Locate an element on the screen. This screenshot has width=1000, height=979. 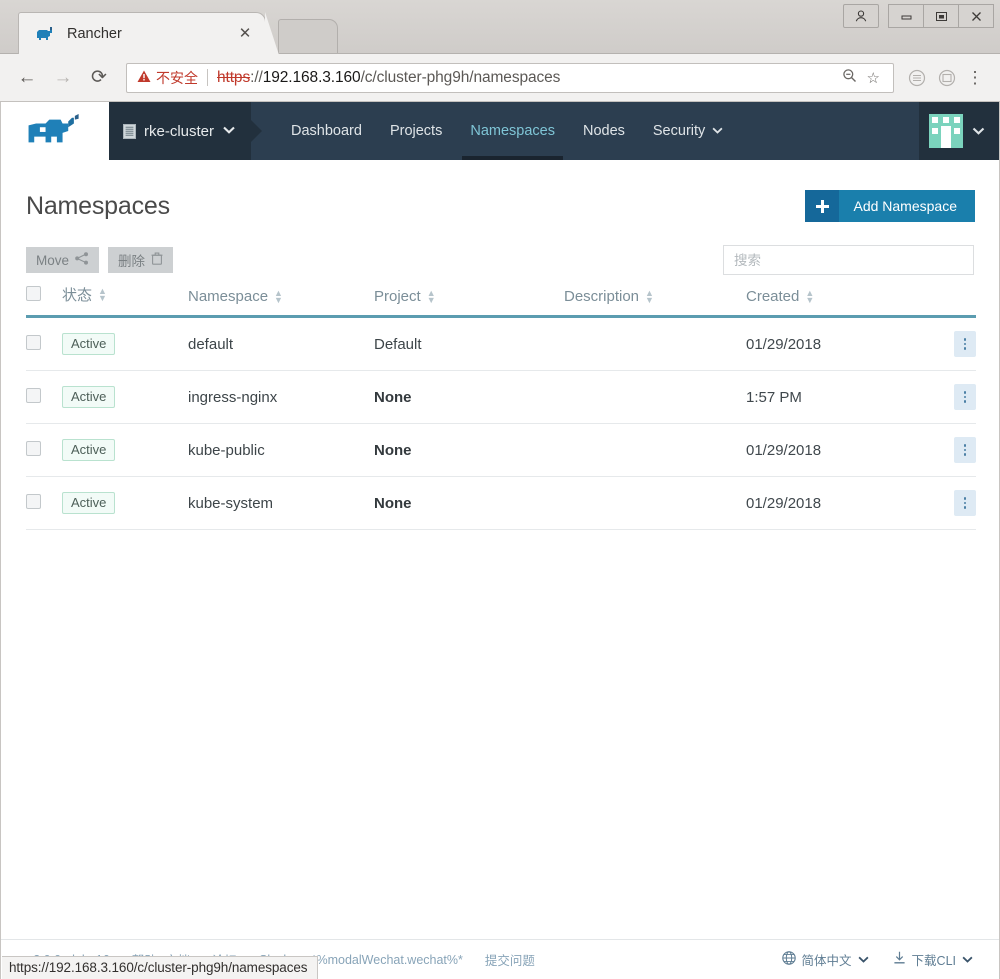
download-icon is located at coordinates (899, 959).